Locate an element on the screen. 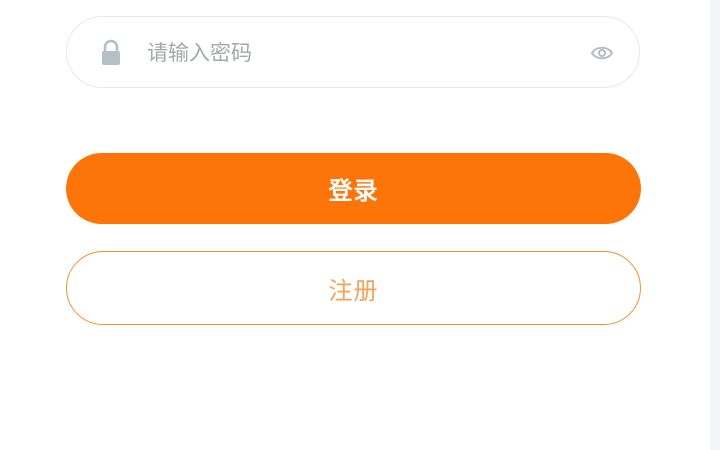 Image resolution: width=720 pixels, height=450 pixels. password-field is located at coordinates (353, 52).